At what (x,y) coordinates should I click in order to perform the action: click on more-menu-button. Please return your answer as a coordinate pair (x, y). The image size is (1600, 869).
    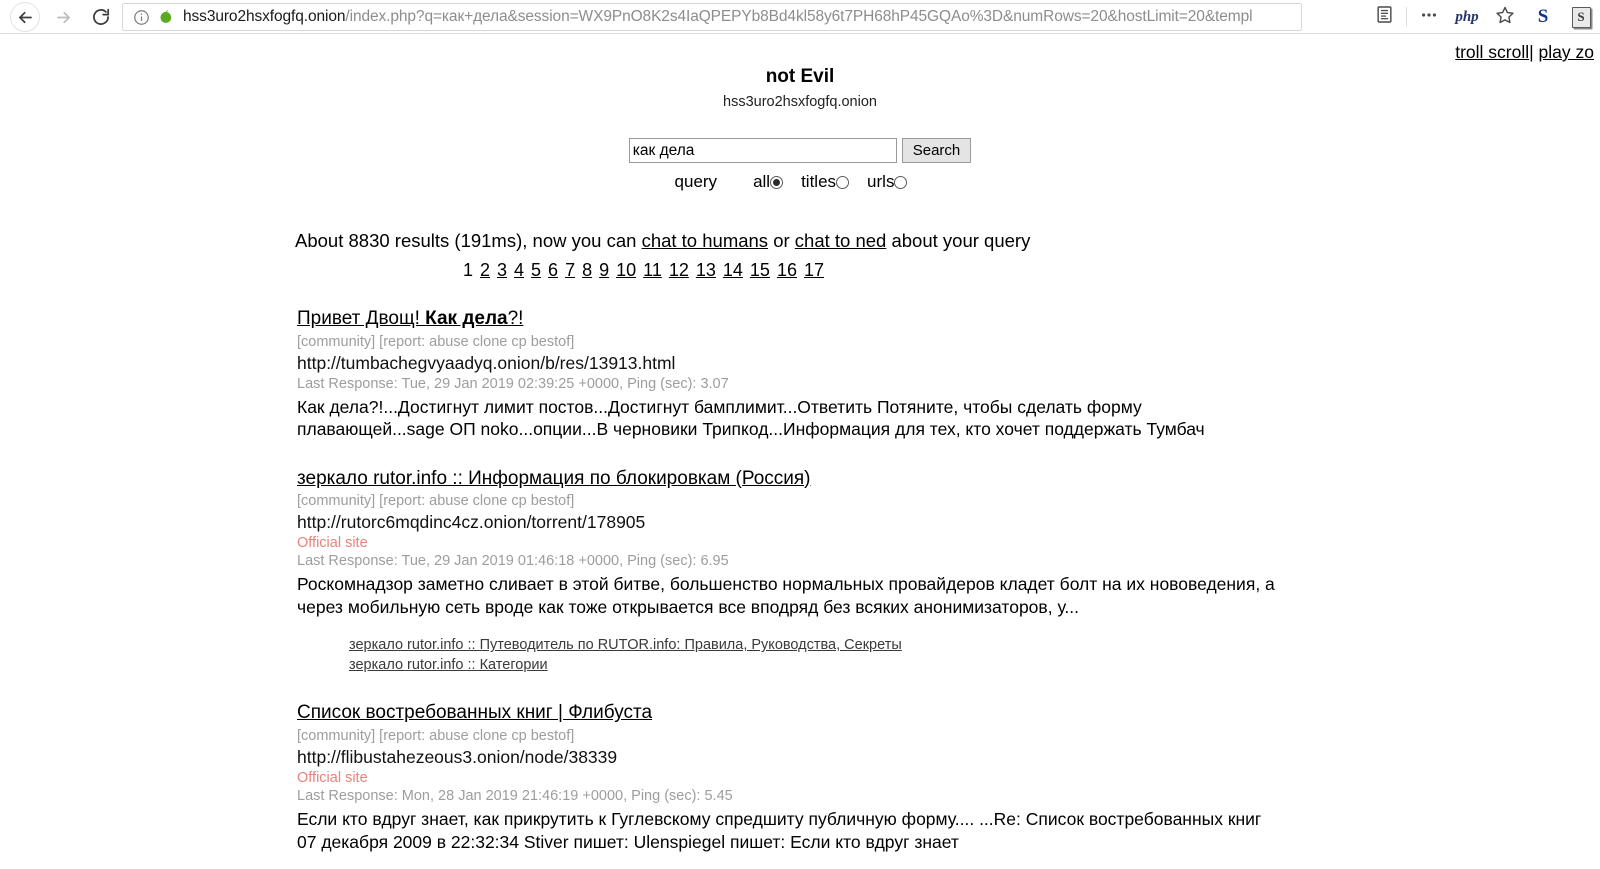
    Looking at the image, I should click on (1429, 17).